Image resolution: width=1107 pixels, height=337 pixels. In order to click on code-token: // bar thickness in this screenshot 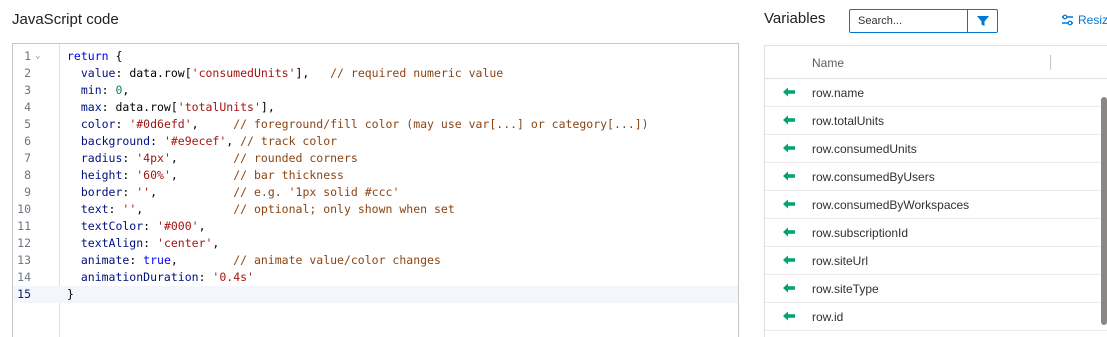, I will do `click(288, 175)`.